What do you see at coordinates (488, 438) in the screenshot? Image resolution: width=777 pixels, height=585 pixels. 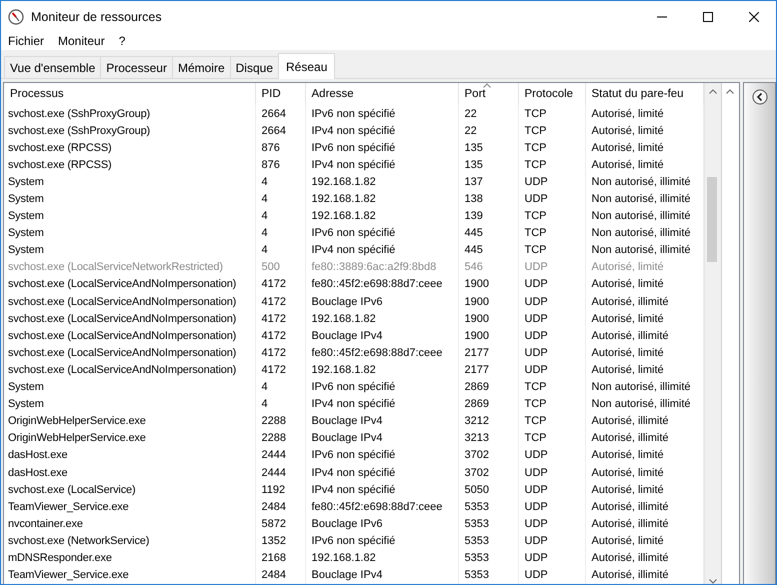 I see `table-cell: 3213` at bounding box center [488, 438].